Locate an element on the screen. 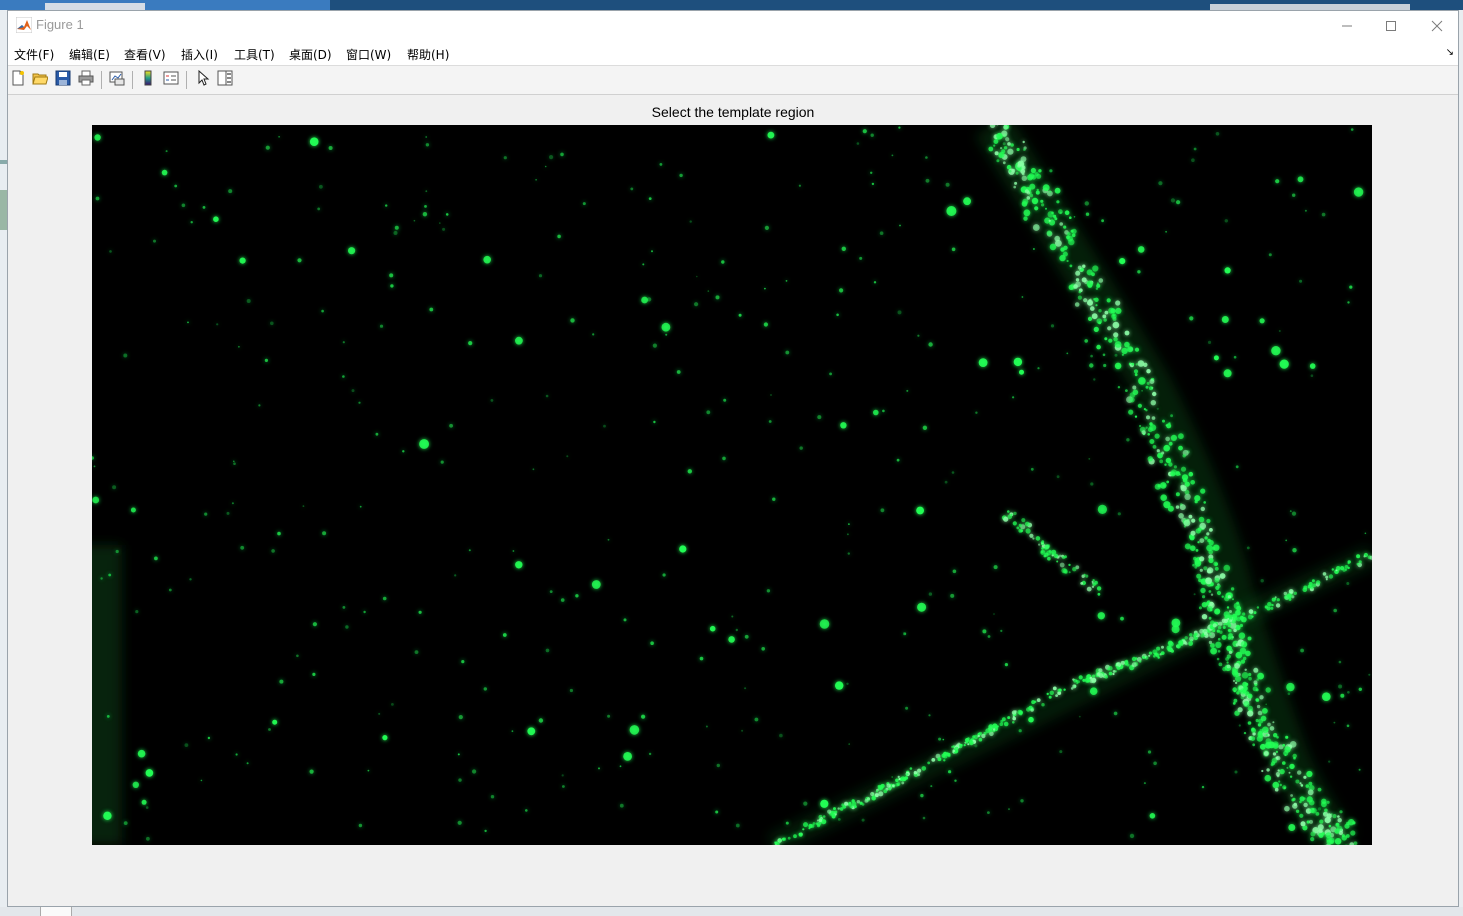  edit-plot-button is located at coordinates (203, 79).